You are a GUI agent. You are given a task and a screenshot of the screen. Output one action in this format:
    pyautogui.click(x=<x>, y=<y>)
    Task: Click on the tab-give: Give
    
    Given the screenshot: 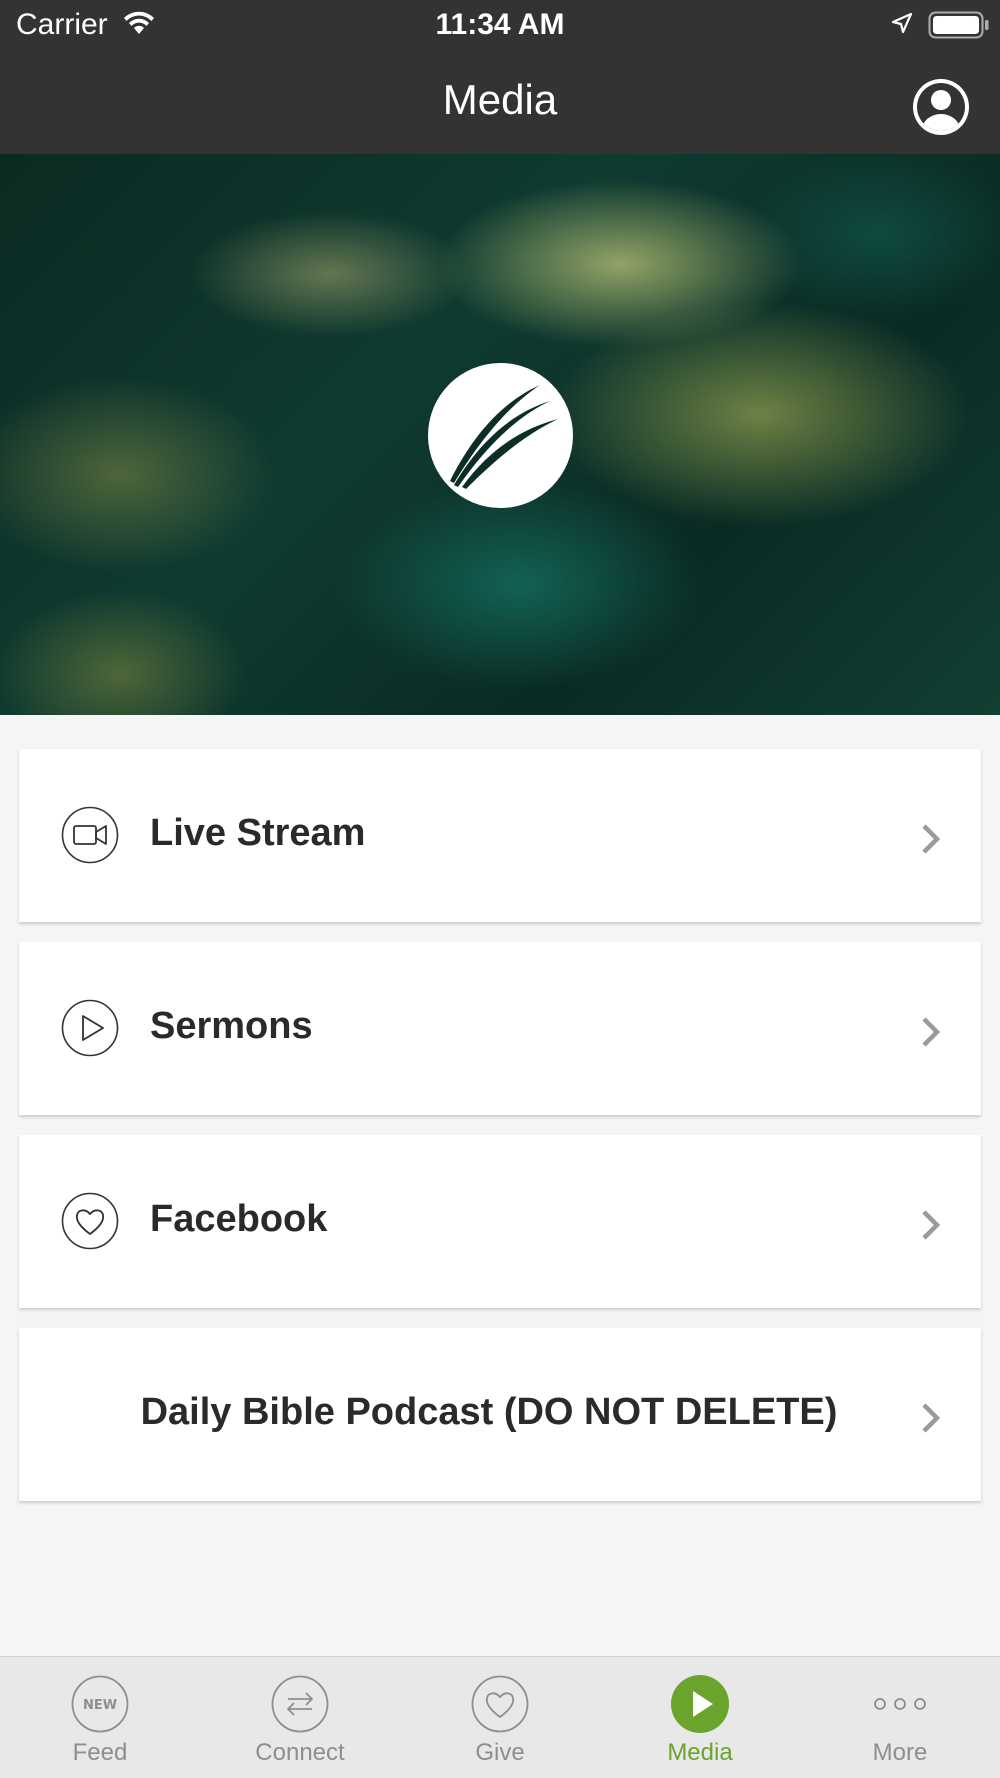 What is the action you would take?
    pyautogui.click(x=500, y=1717)
    